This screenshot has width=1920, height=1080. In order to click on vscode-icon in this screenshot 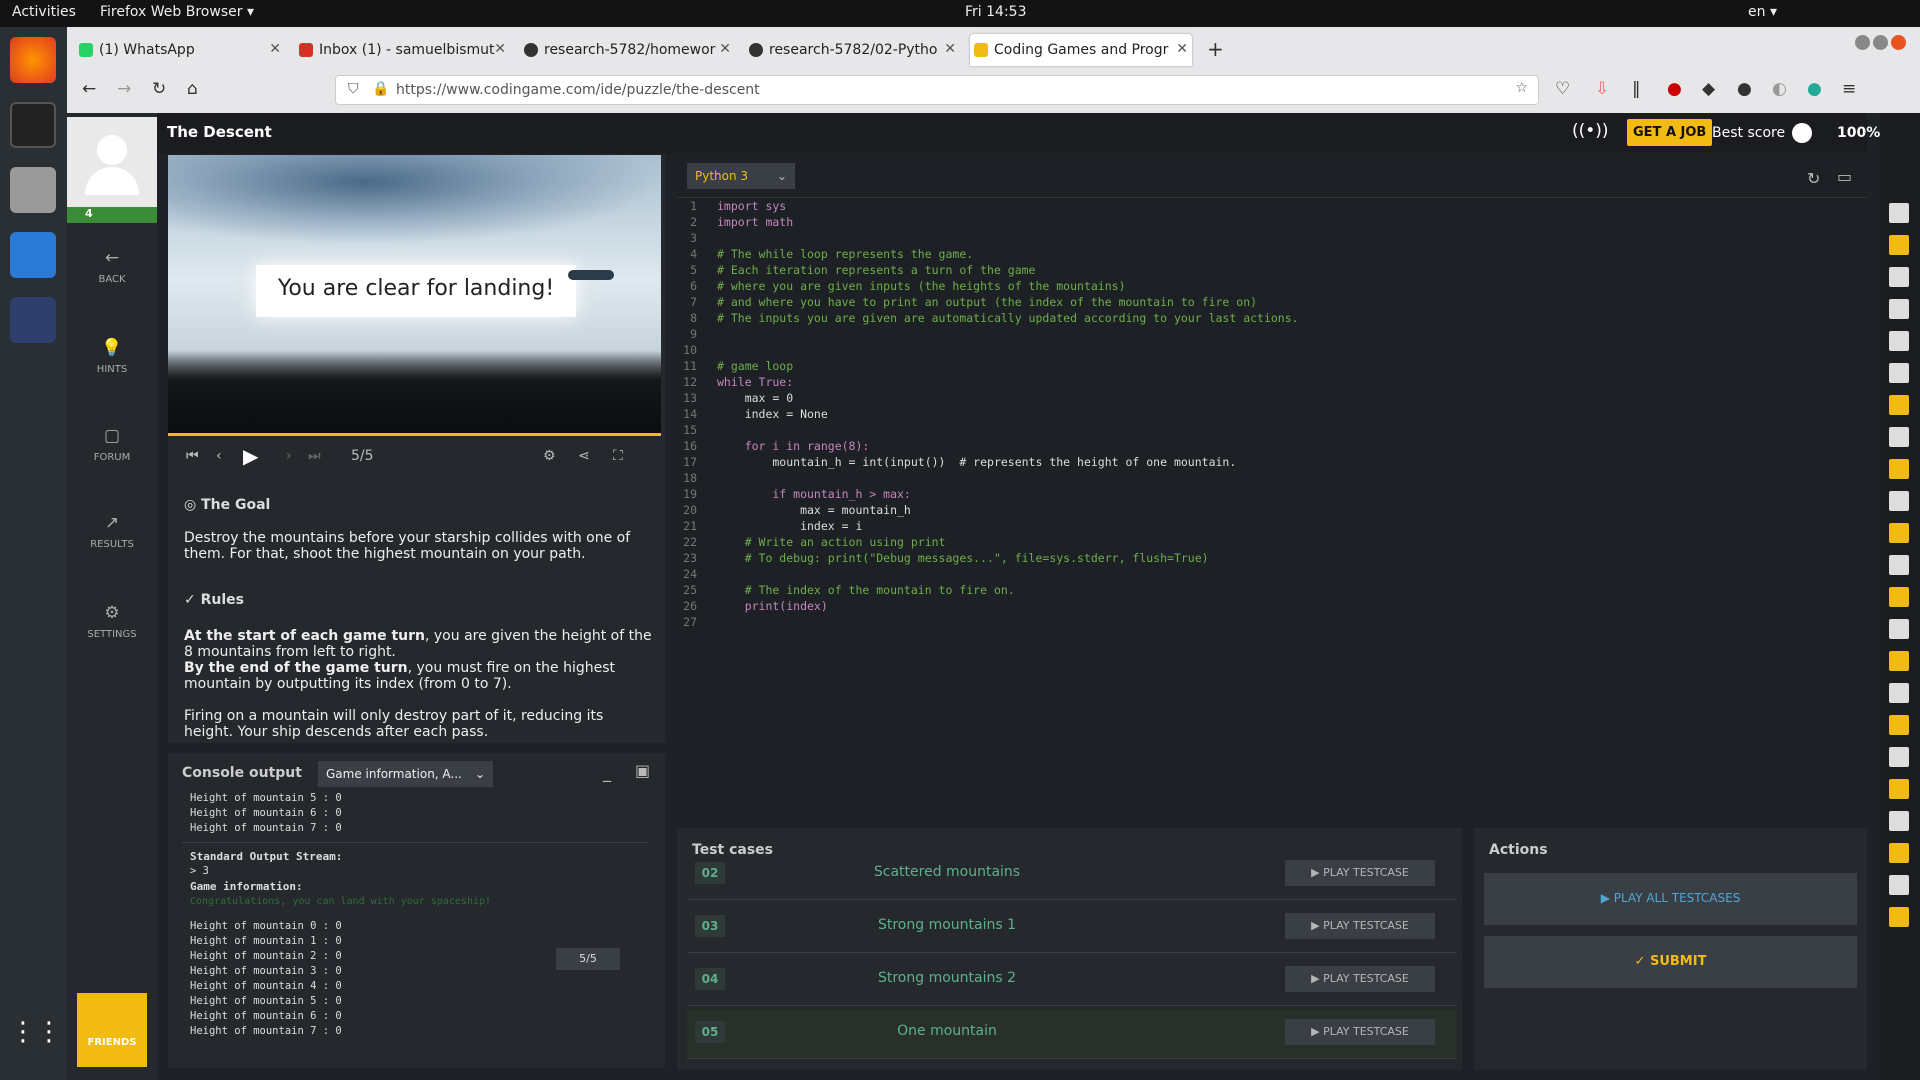, I will do `click(33, 255)`.